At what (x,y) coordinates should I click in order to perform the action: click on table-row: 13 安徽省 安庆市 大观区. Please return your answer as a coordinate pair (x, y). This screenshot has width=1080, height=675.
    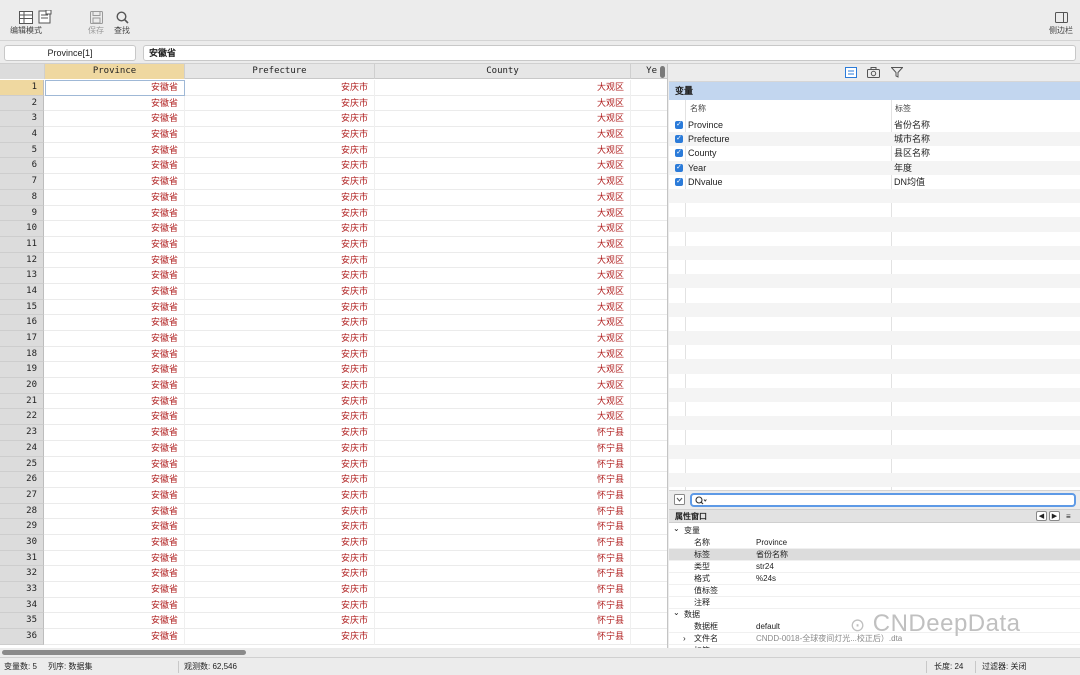
    Looking at the image, I should click on (333, 276).